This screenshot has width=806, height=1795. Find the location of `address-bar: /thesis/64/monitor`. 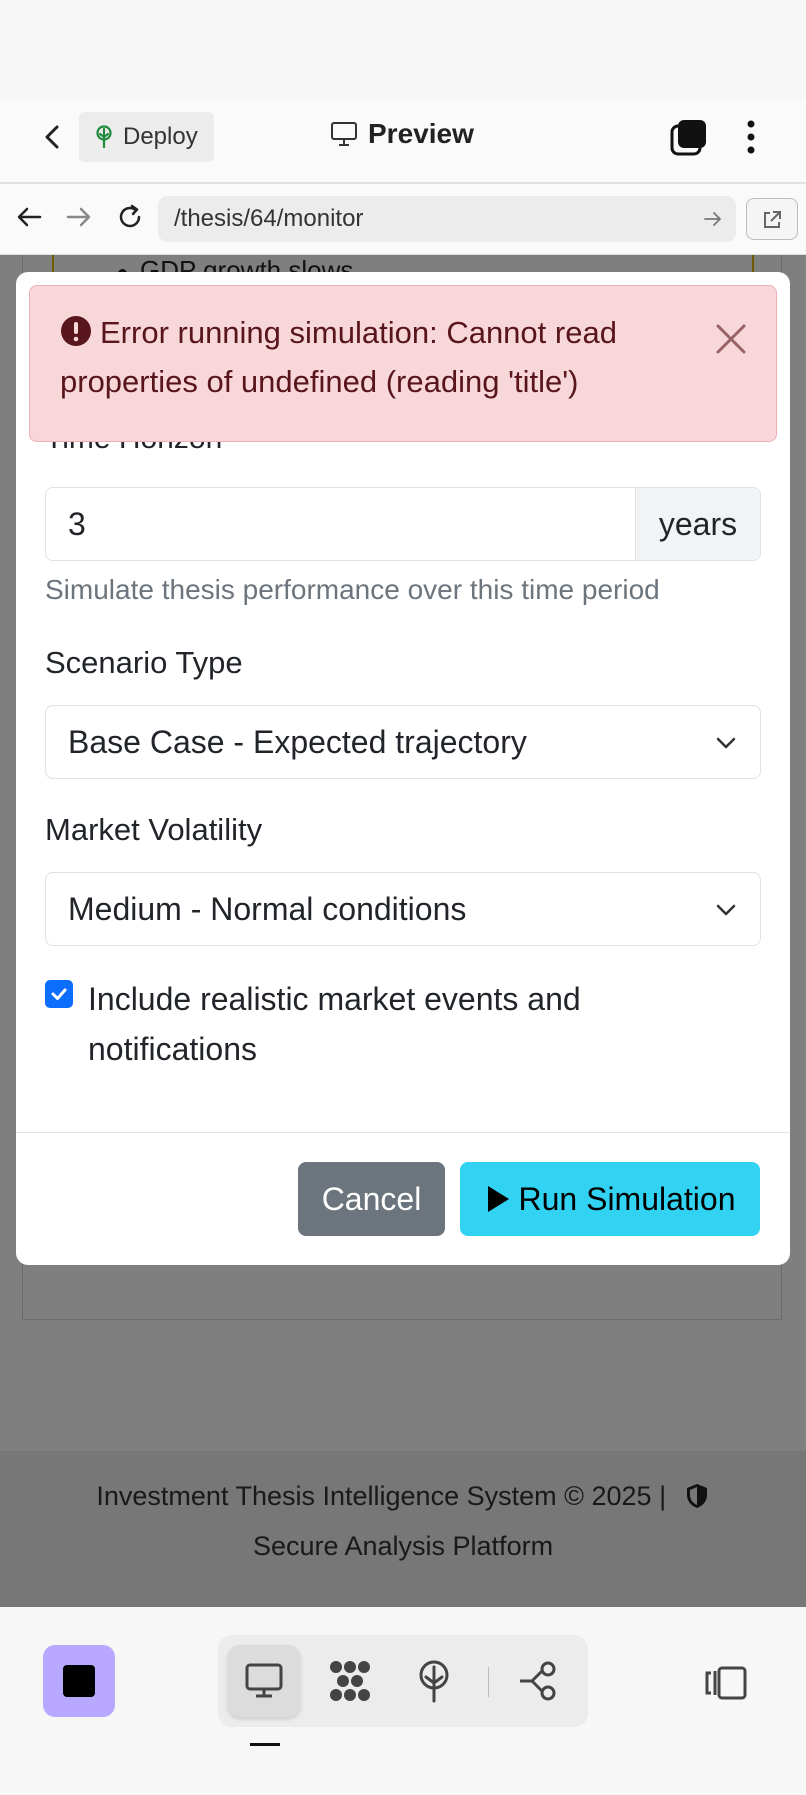

address-bar: /thesis/64/monitor is located at coordinates (403, 219).